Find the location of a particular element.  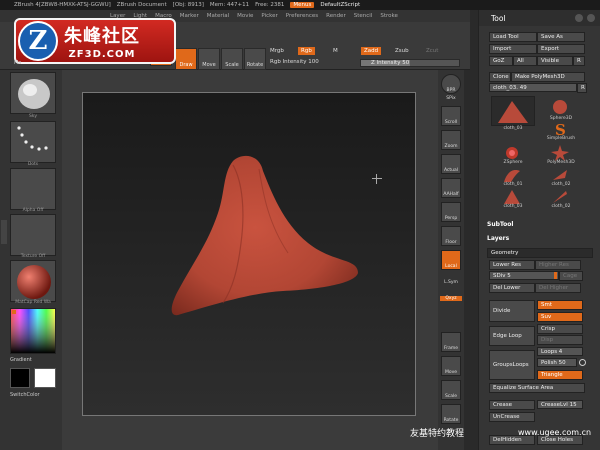

script-button: DefaultZScript is located at coordinates (340, 5).